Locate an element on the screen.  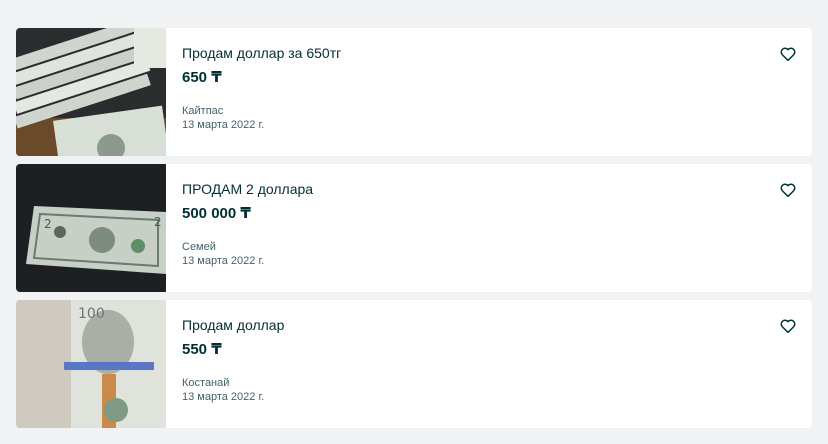
photo-image: 2 2 is located at coordinates (91, 228).